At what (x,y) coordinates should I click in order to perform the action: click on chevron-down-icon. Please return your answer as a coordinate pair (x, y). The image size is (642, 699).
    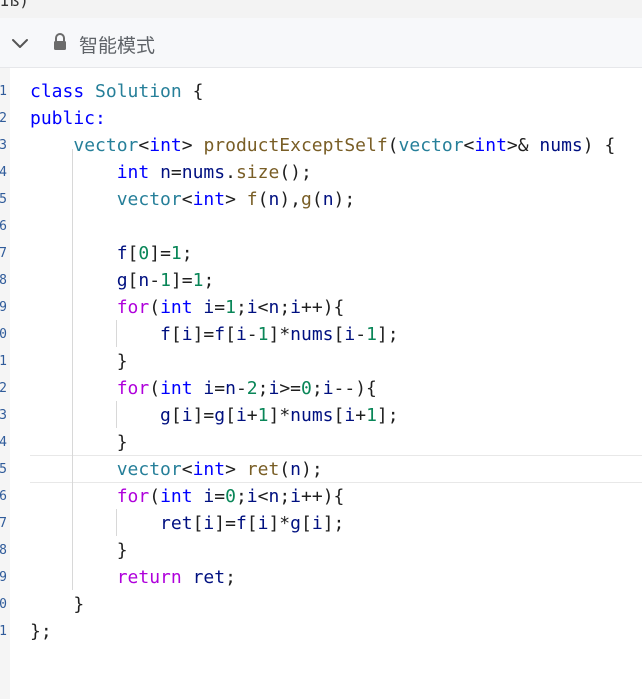
    Looking at the image, I should click on (20, 43).